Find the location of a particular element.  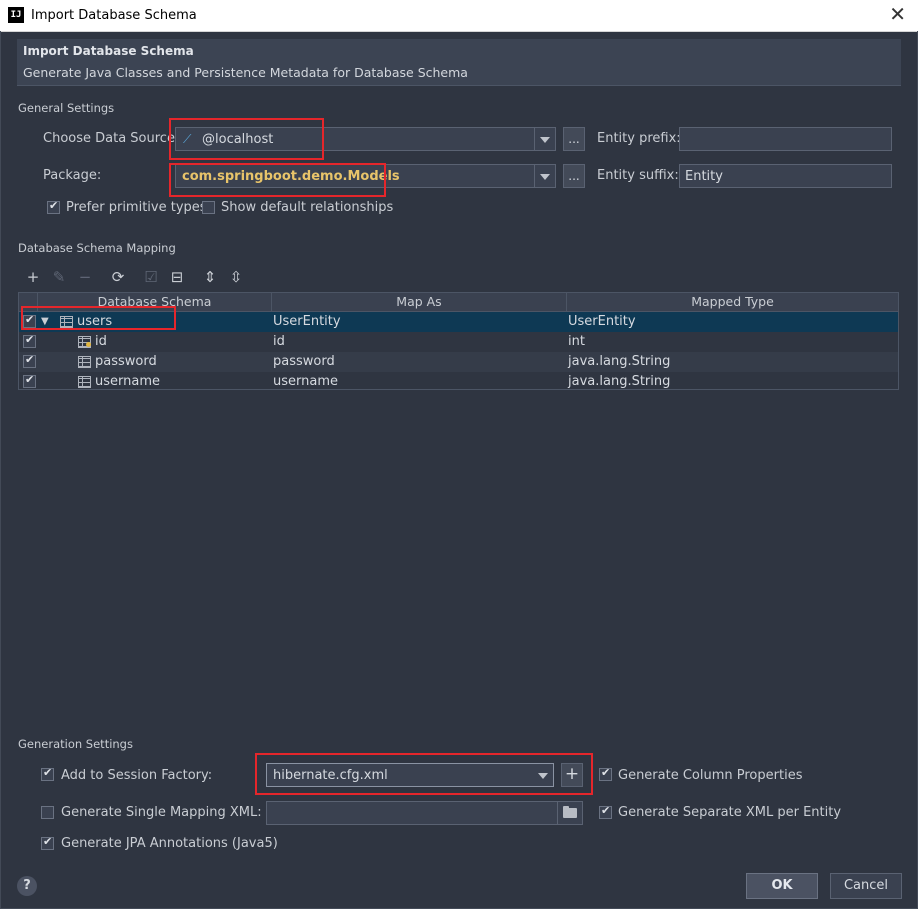

remove-icon: − is located at coordinates (85, 277).